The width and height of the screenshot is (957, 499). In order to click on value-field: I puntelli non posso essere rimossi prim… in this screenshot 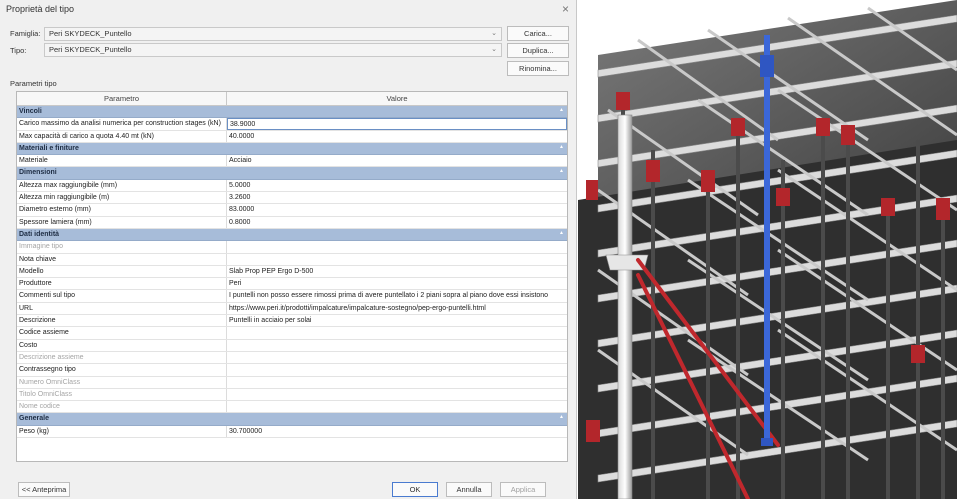, I will do `click(397, 295)`.